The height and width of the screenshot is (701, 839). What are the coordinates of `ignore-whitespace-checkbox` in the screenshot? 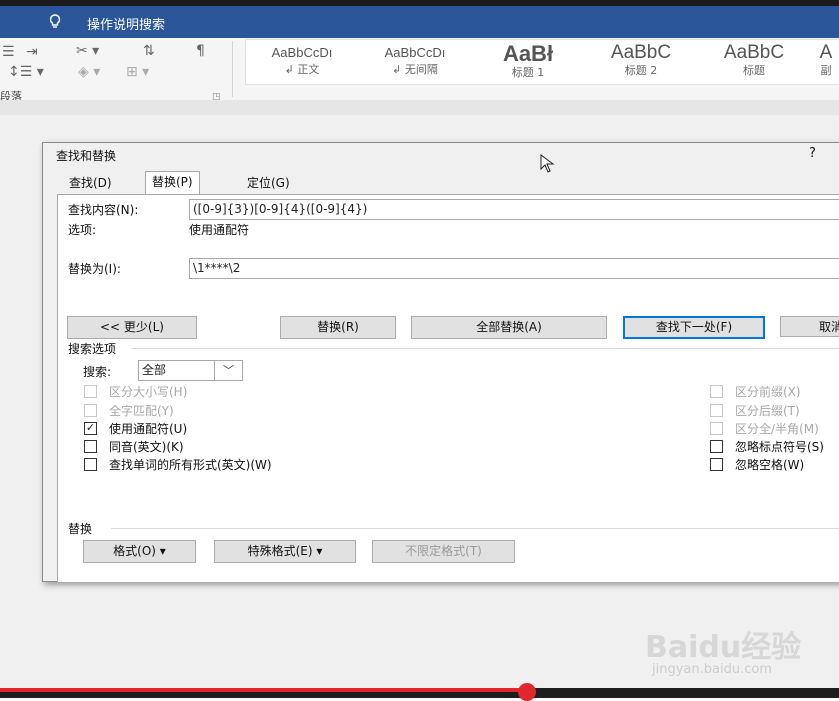 It's located at (716, 464).